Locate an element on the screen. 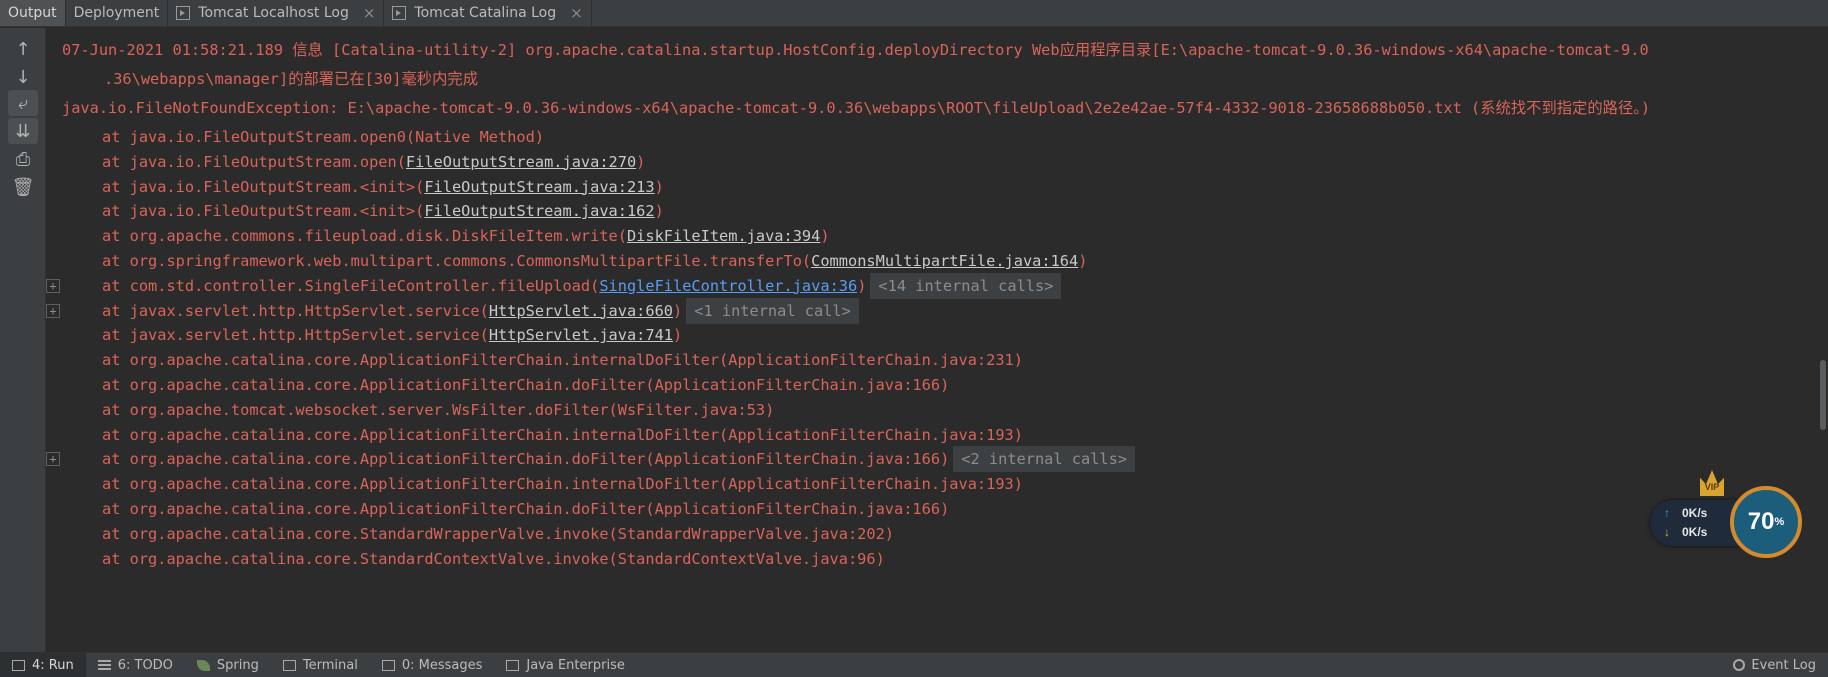 Image resolution: width=1828 pixels, height=677 pixels. gauge-percent-unit: % is located at coordinates (1779, 522).